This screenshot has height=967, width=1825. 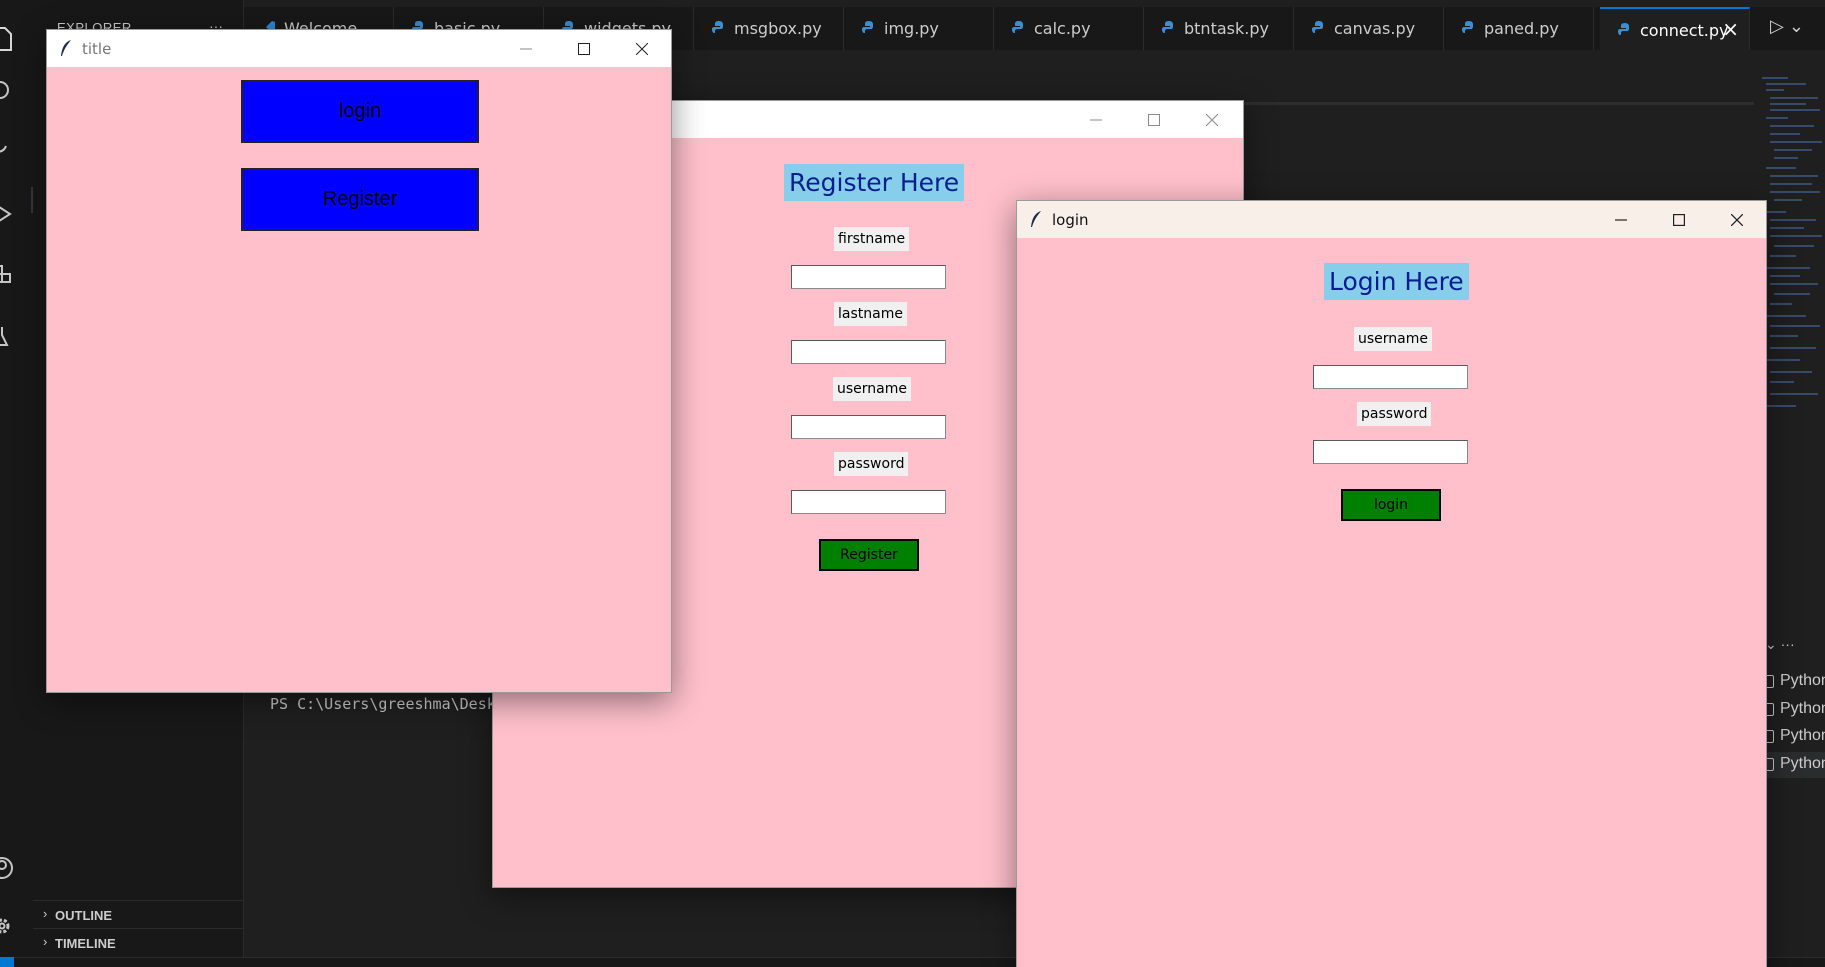 I want to click on firstname-field, so click(x=868, y=277).